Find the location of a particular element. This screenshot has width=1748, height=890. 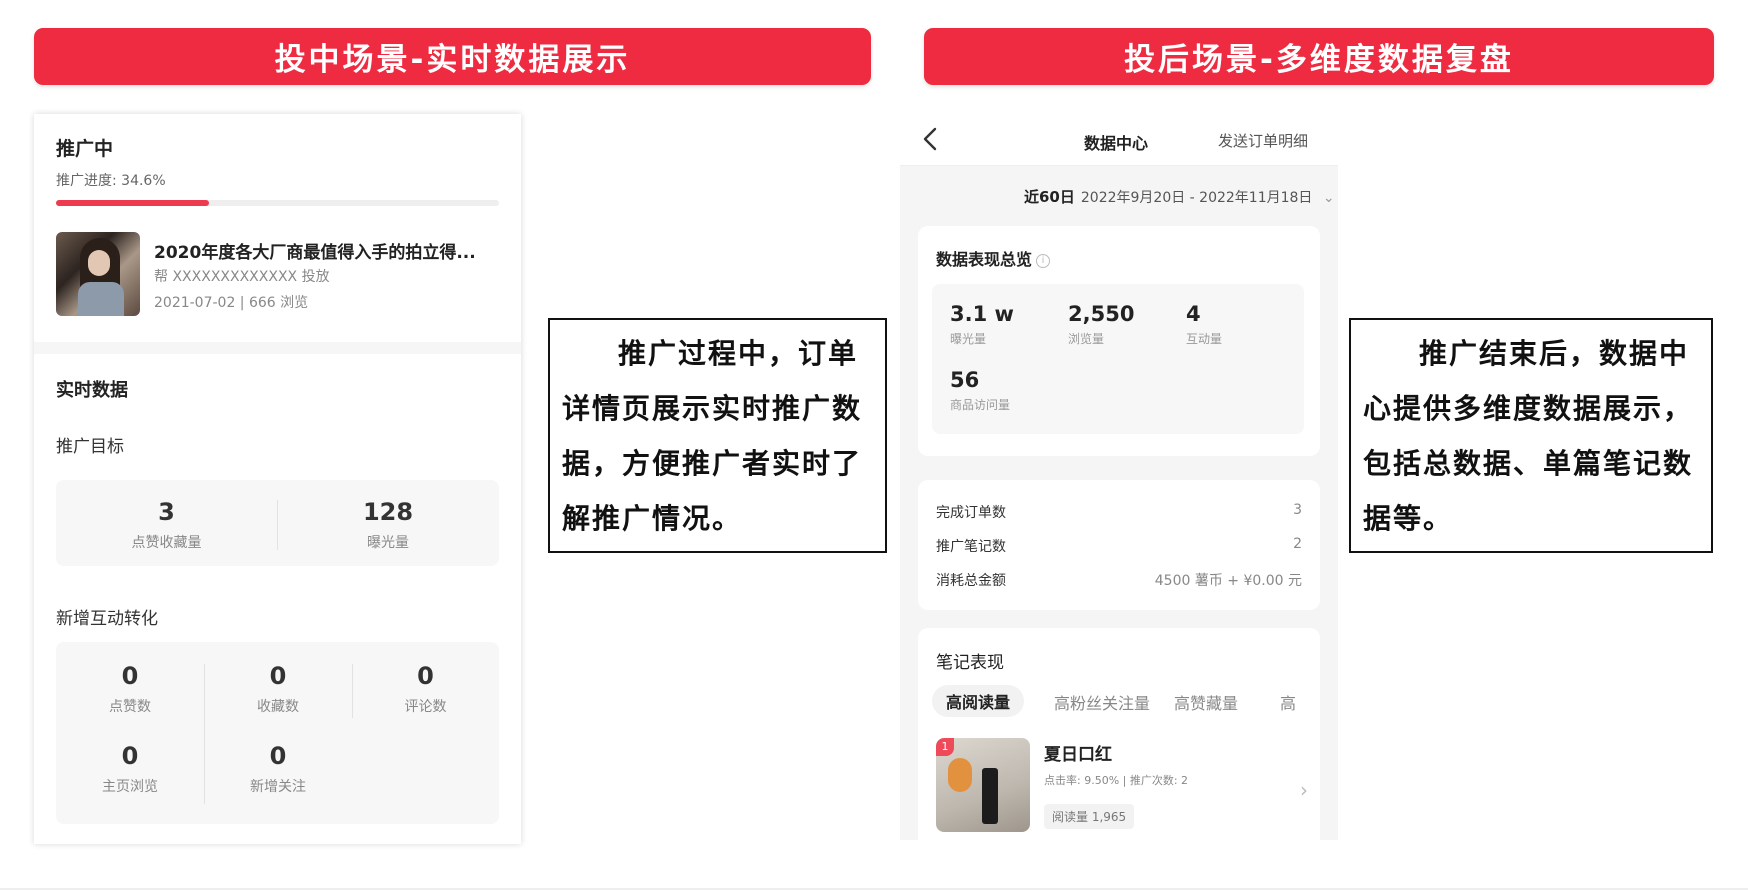

summary-row: 推广笔记数 2 is located at coordinates (1119, 546).